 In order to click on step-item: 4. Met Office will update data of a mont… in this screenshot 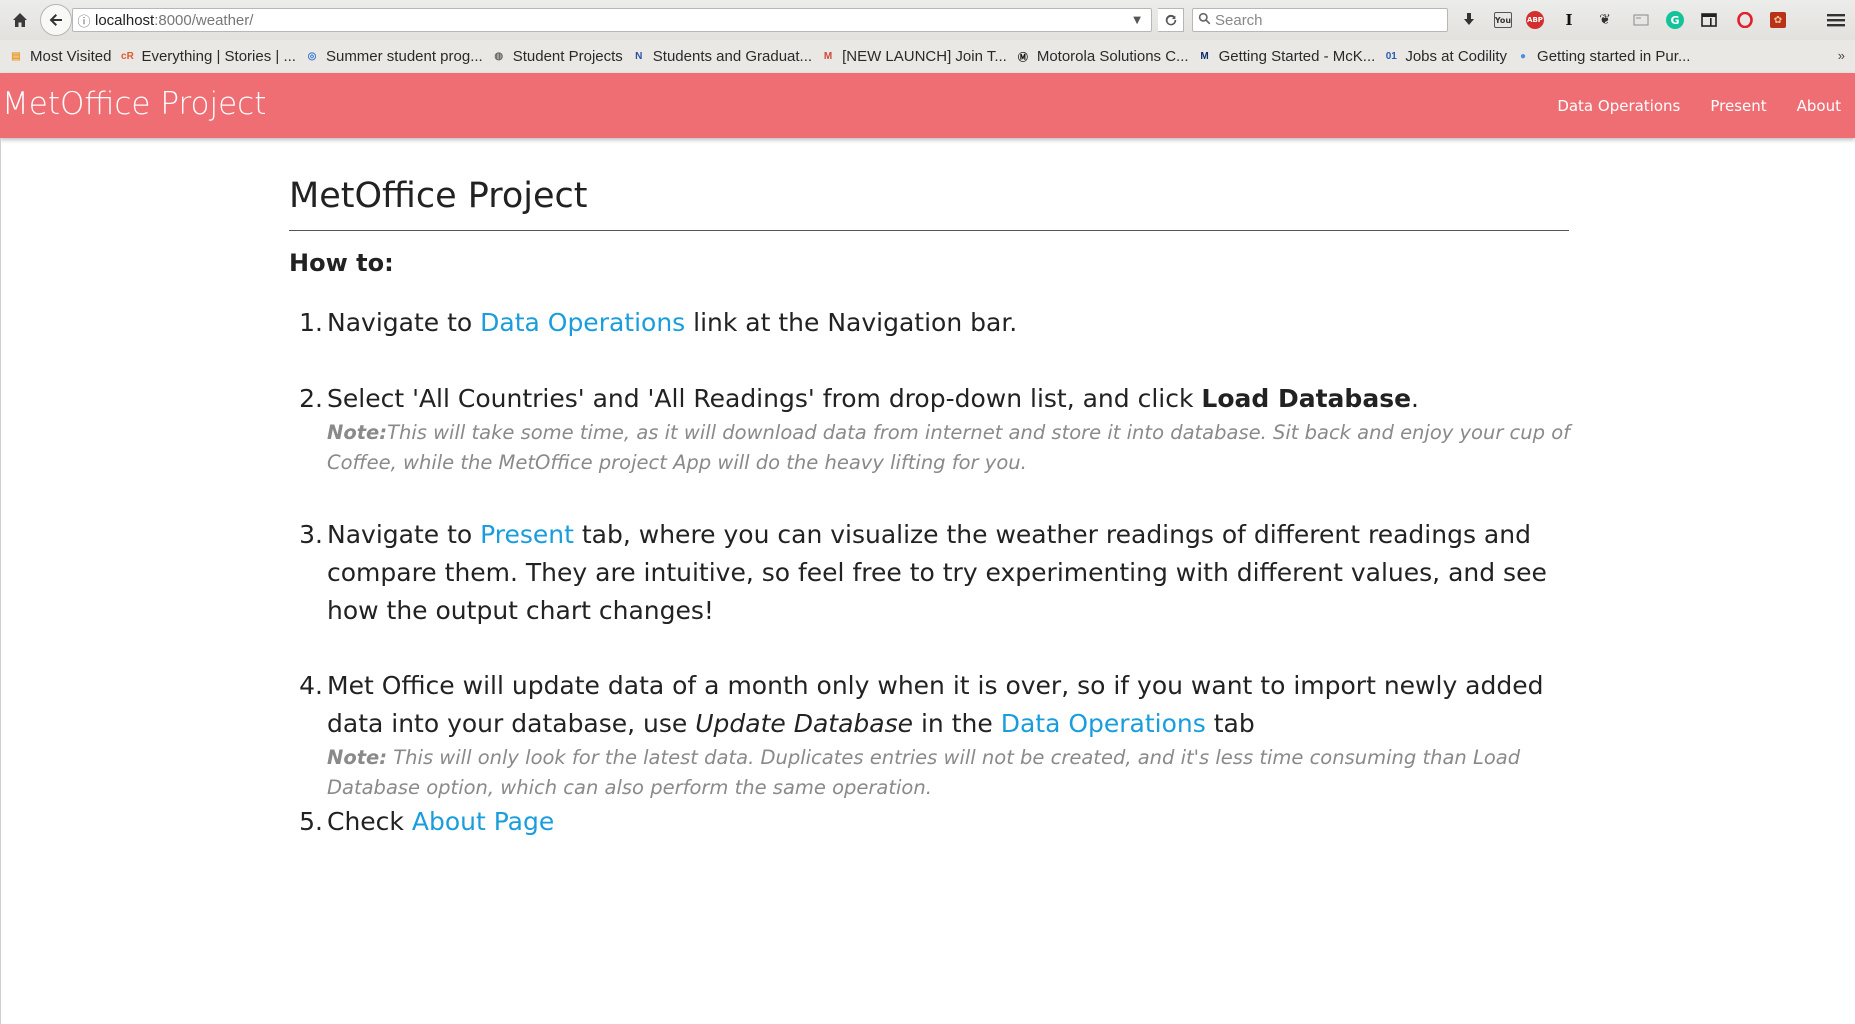, I will do `click(938, 735)`.